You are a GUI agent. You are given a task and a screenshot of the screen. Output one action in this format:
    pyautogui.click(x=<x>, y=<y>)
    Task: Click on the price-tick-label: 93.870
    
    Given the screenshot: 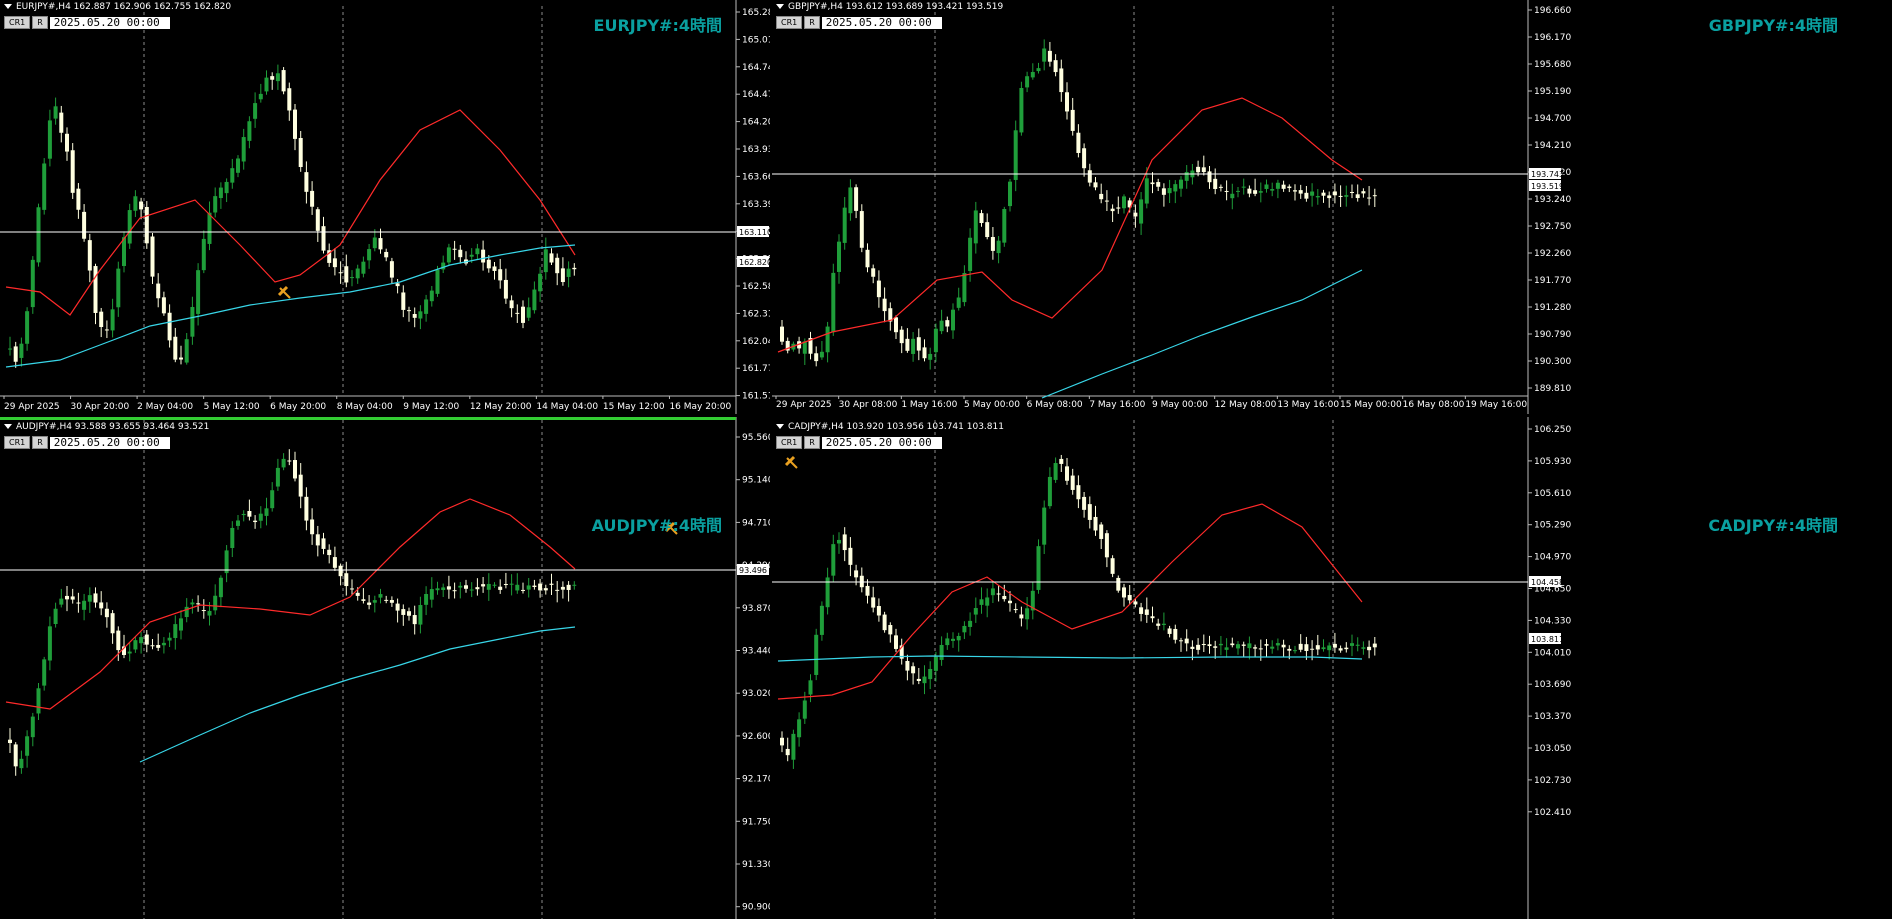 What is the action you would take?
    pyautogui.click(x=756, y=609)
    